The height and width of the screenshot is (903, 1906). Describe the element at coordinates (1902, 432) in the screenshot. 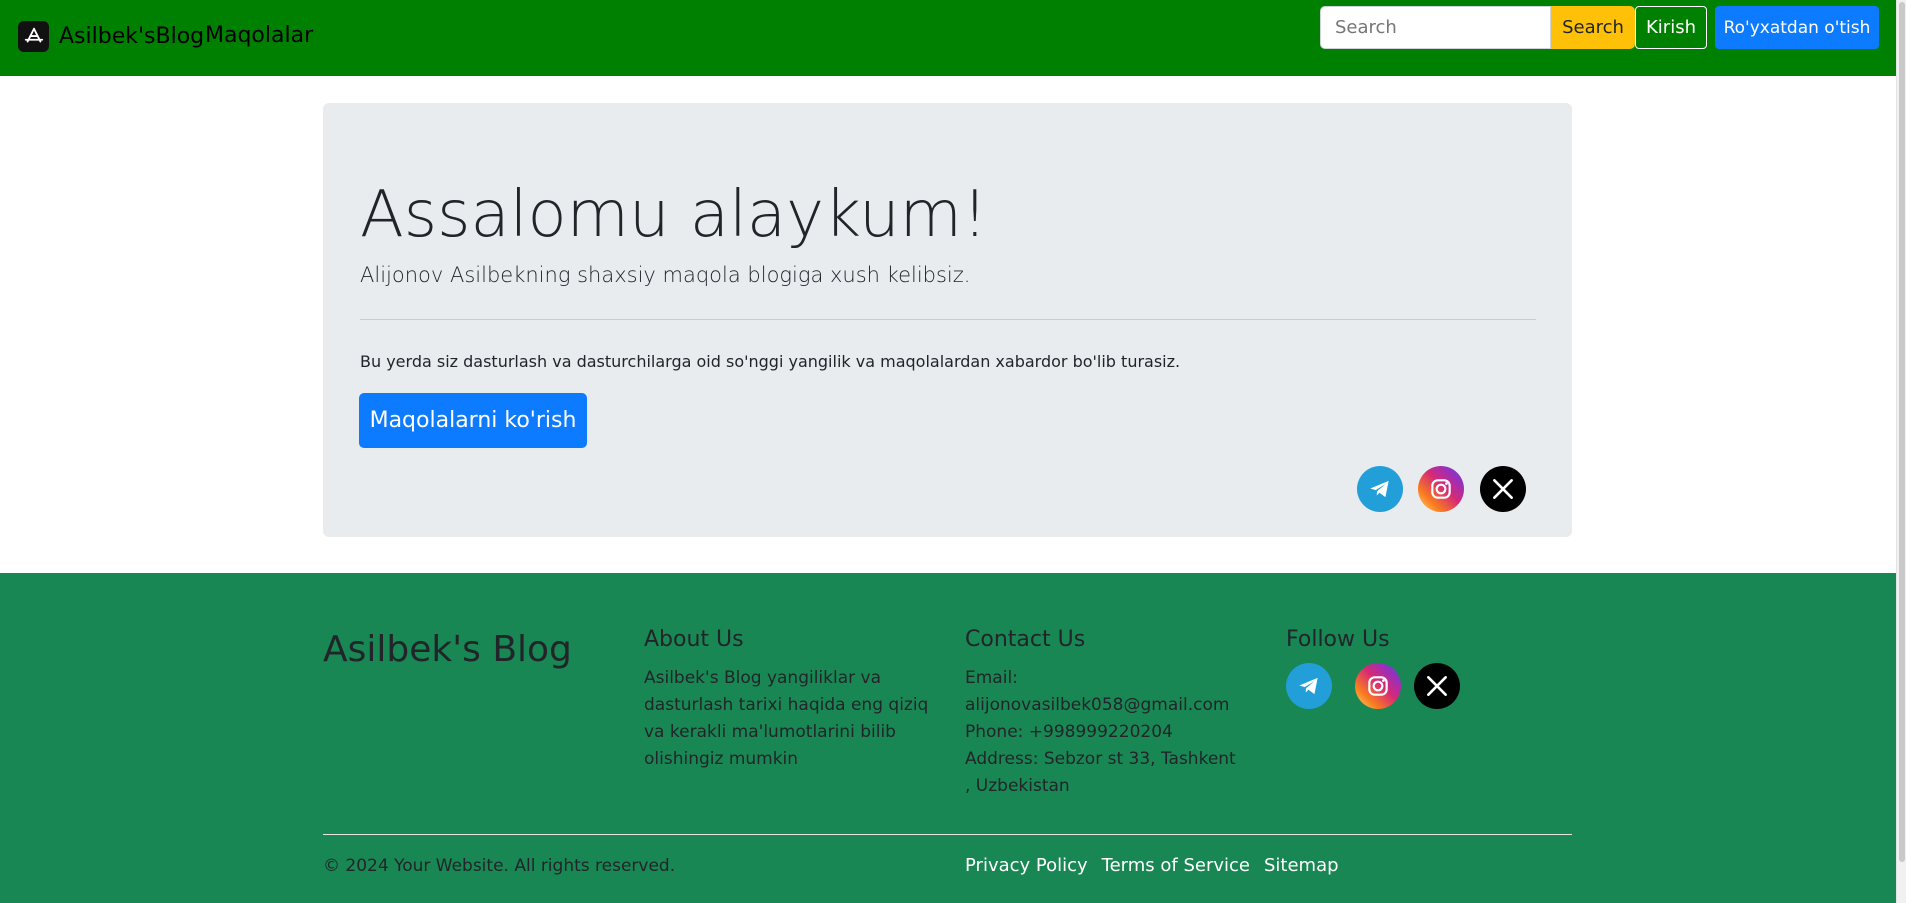

I see `scrollbar-thumb` at that location.